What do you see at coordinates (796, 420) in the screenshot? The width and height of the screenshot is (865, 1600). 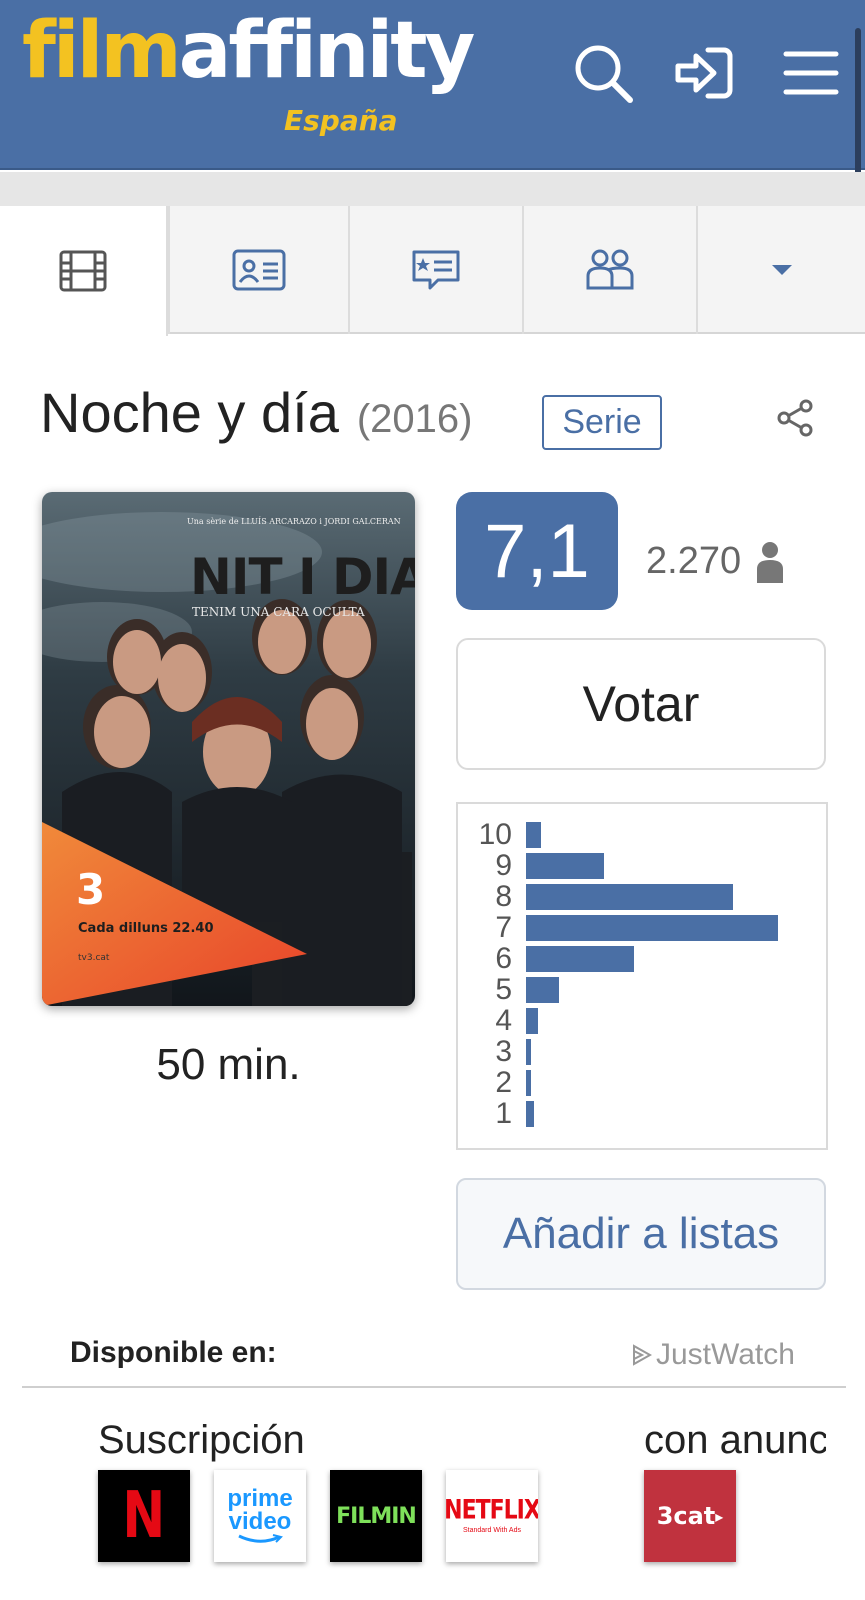 I see `share-icon` at bounding box center [796, 420].